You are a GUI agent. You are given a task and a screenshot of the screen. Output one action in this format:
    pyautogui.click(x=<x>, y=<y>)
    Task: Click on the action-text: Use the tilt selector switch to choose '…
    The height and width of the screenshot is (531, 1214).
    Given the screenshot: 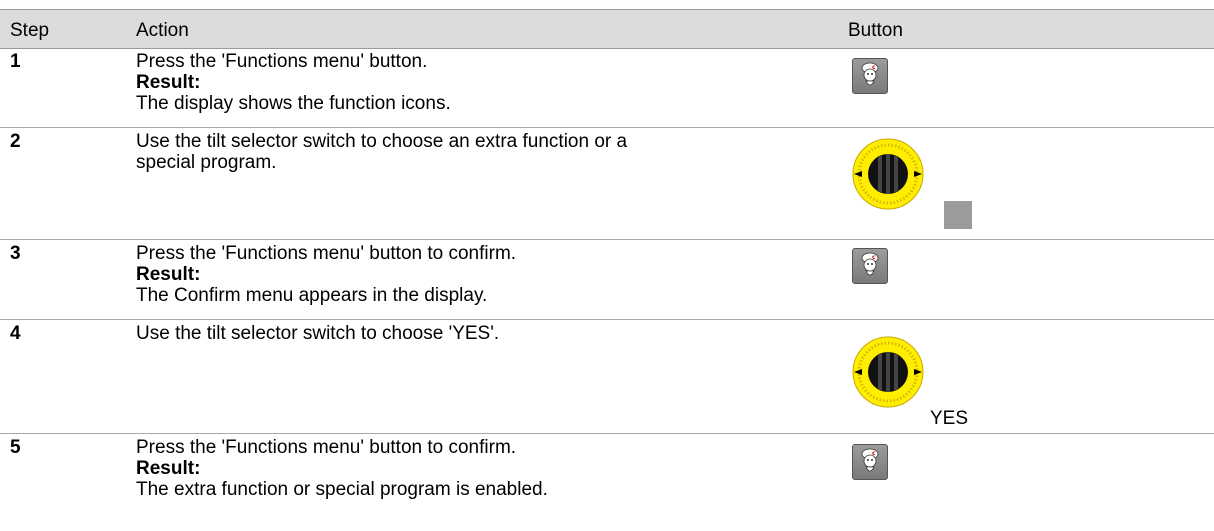 What is the action you would take?
    pyautogui.click(x=318, y=333)
    